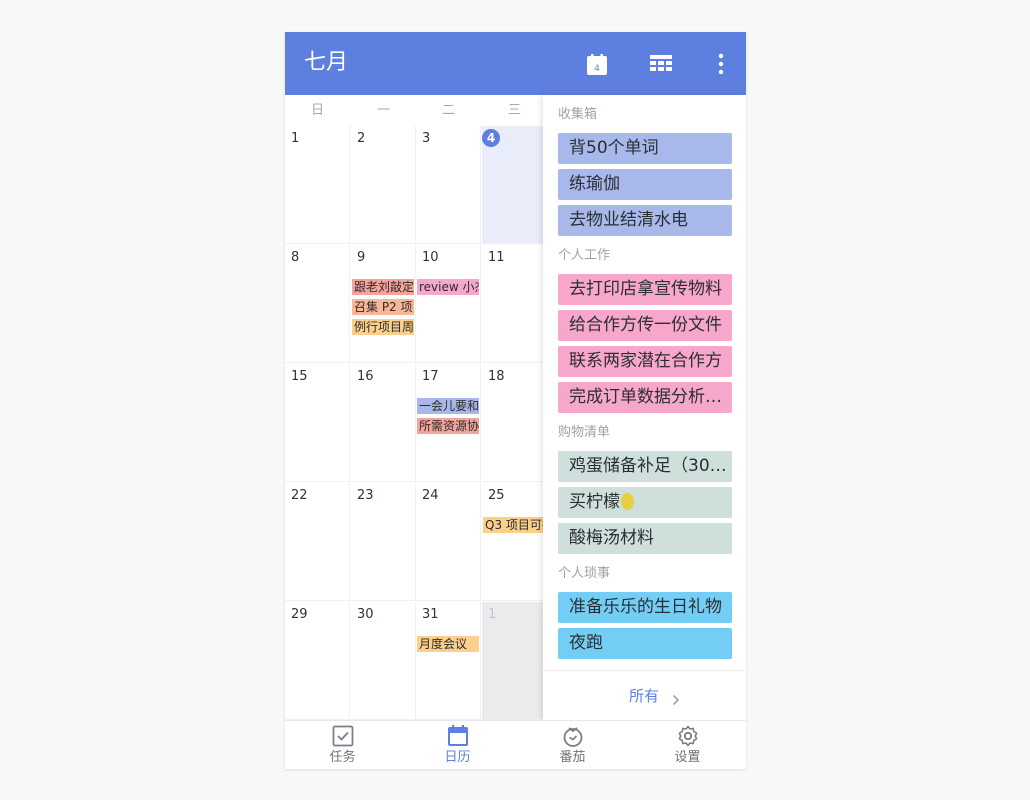  I want to click on day-number: 3, so click(426, 138).